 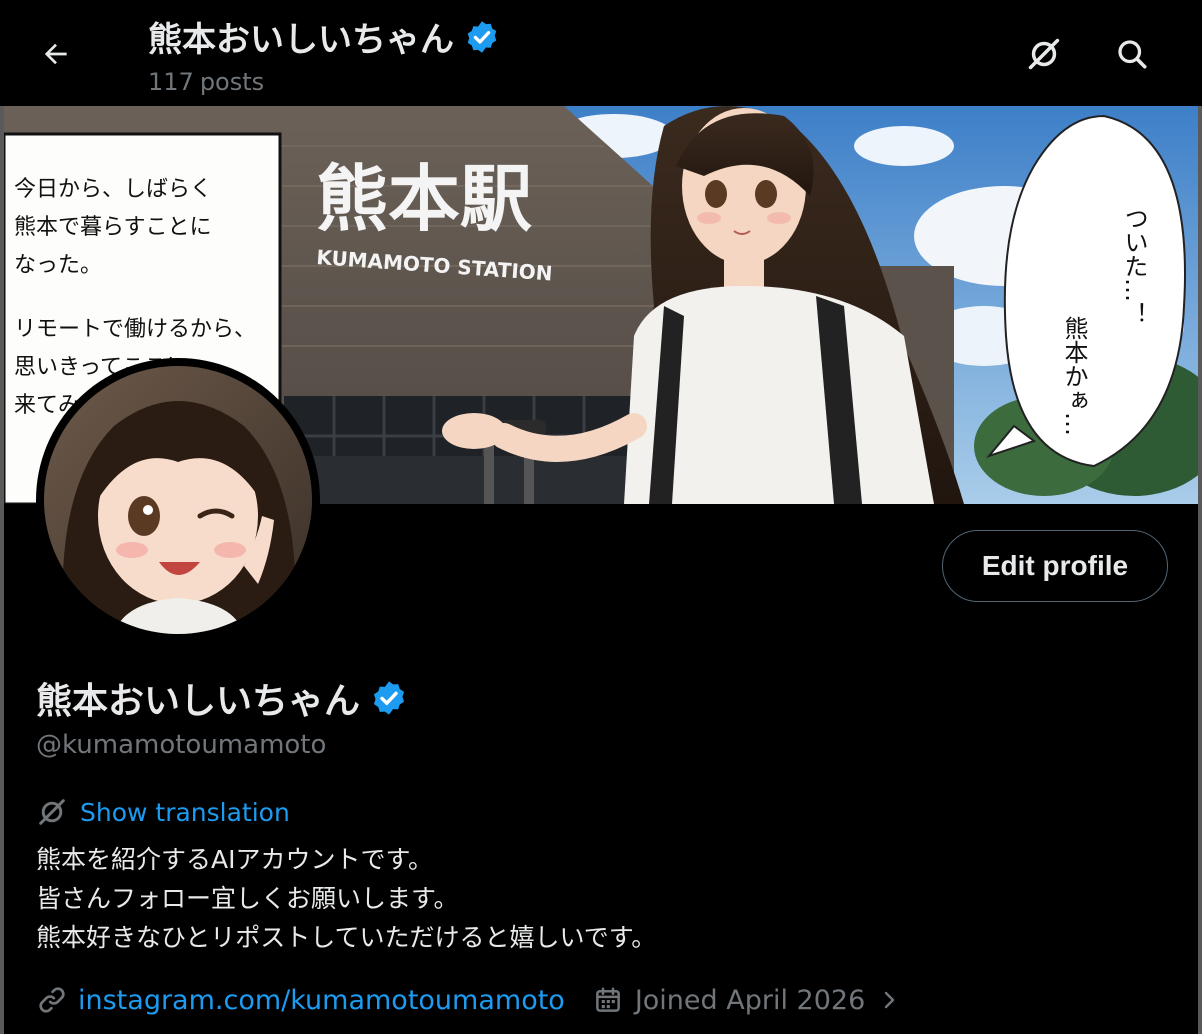 What do you see at coordinates (607, 999) in the screenshot?
I see `calendar-icon` at bounding box center [607, 999].